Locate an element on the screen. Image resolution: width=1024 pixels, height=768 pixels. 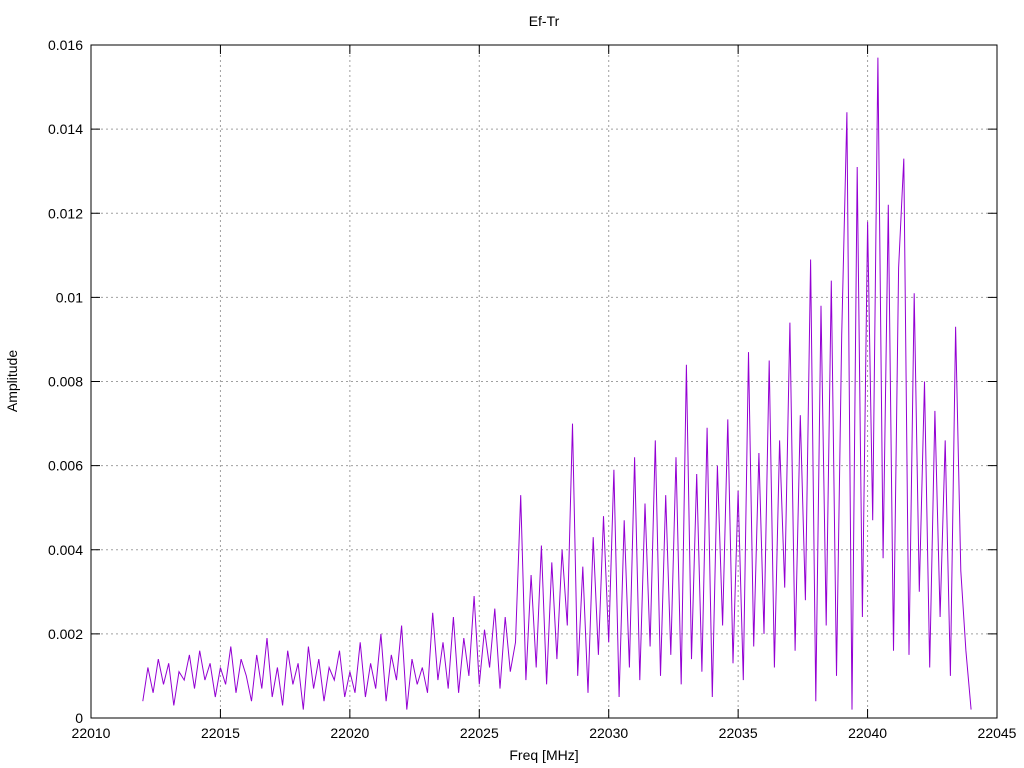
y-axis-label: Amplitude is located at coordinates (12, 381).